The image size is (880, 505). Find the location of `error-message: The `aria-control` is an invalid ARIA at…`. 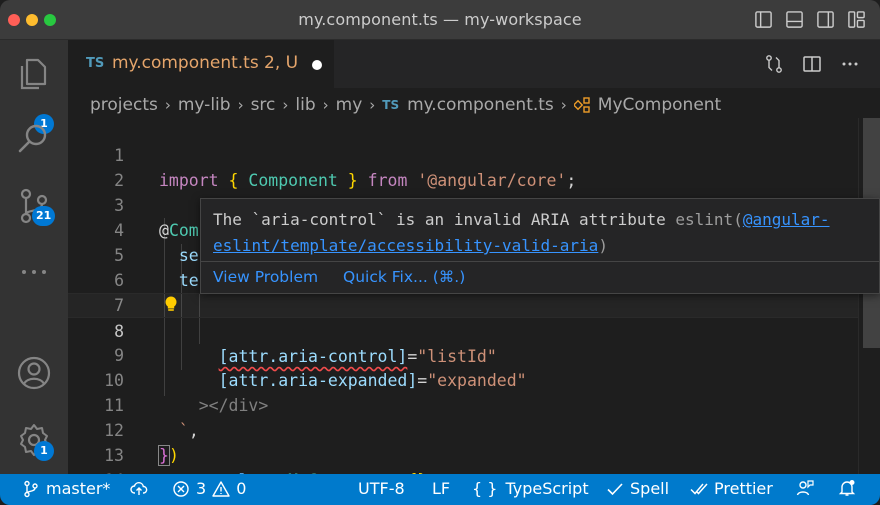

error-message: The `aria-control` is an invalid ARIA at… is located at coordinates (439, 219).